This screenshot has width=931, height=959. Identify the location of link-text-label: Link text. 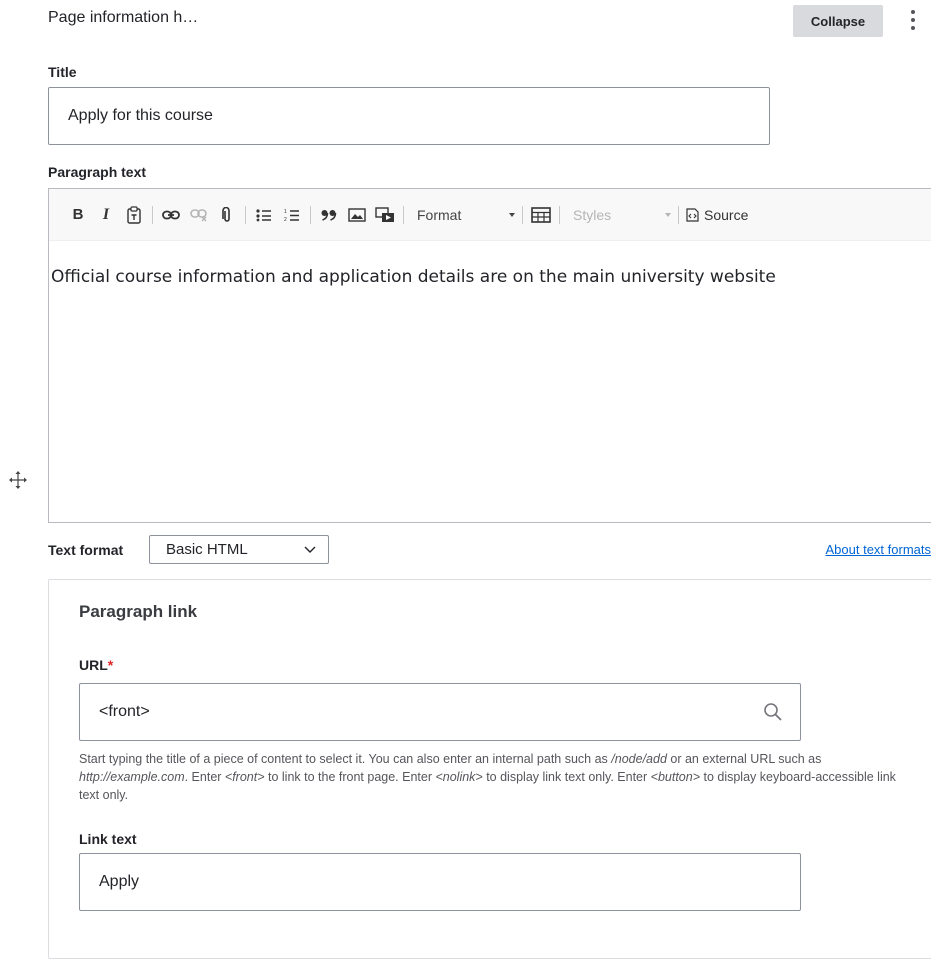
(108, 839).